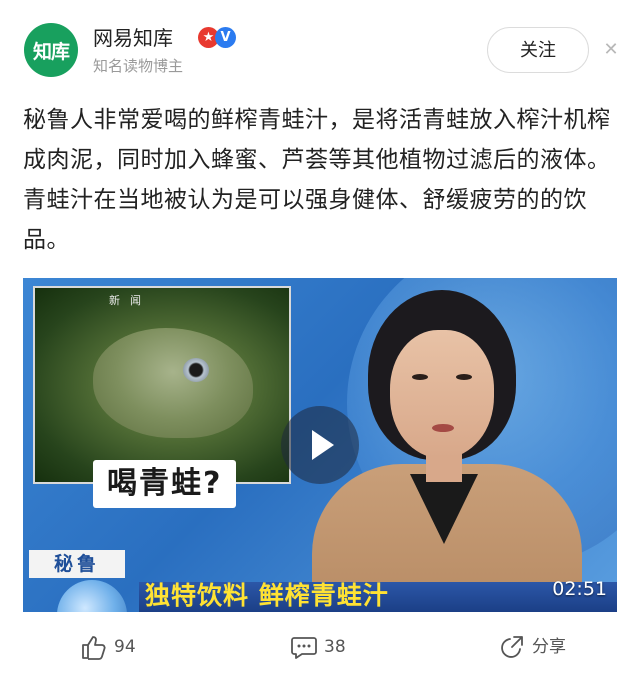 Image resolution: width=640 pixels, height=675 pixels. What do you see at coordinates (549, 647) in the screenshot?
I see `share-label: 分享` at bounding box center [549, 647].